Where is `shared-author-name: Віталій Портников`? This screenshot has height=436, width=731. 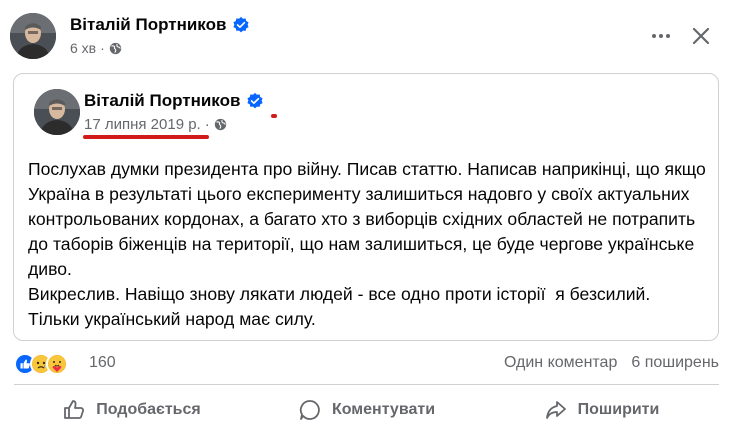 shared-author-name: Віталій Портников is located at coordinates (174, 101).